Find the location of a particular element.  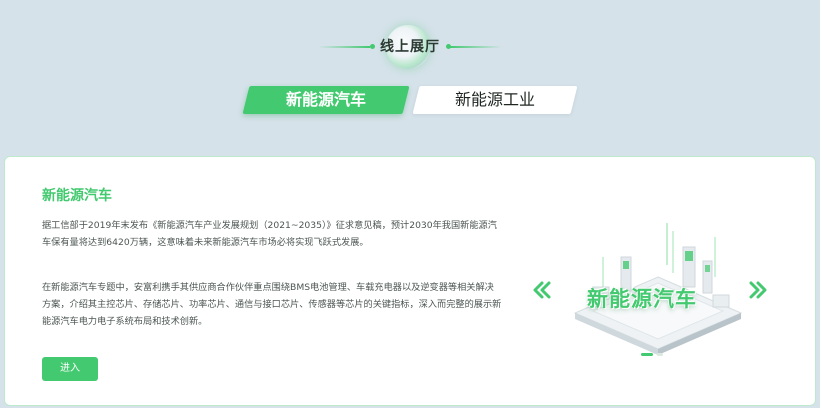

tab-label: 新能源汽车 is located at coordinates (325, 99).